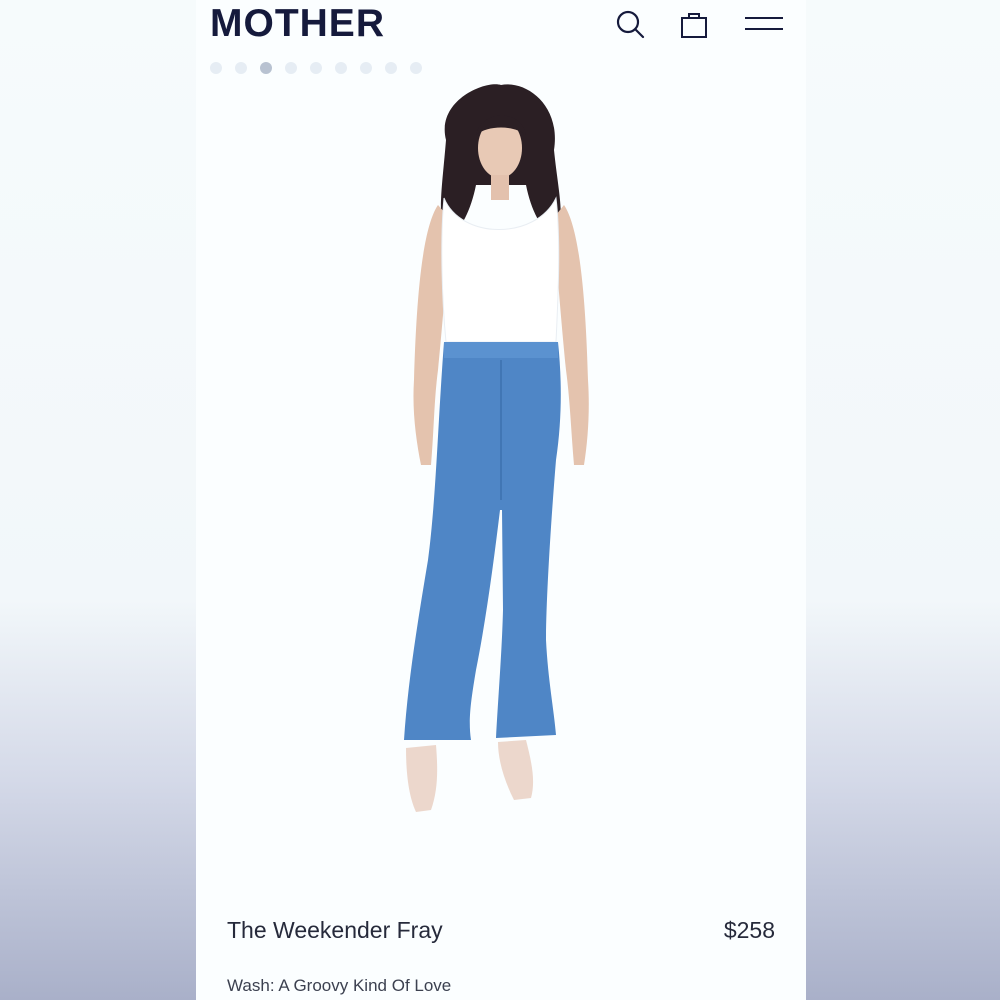 The height and width of the screenshot is (1000, 1000). I want to click on shopping-bag-icon, so click(694, 25).